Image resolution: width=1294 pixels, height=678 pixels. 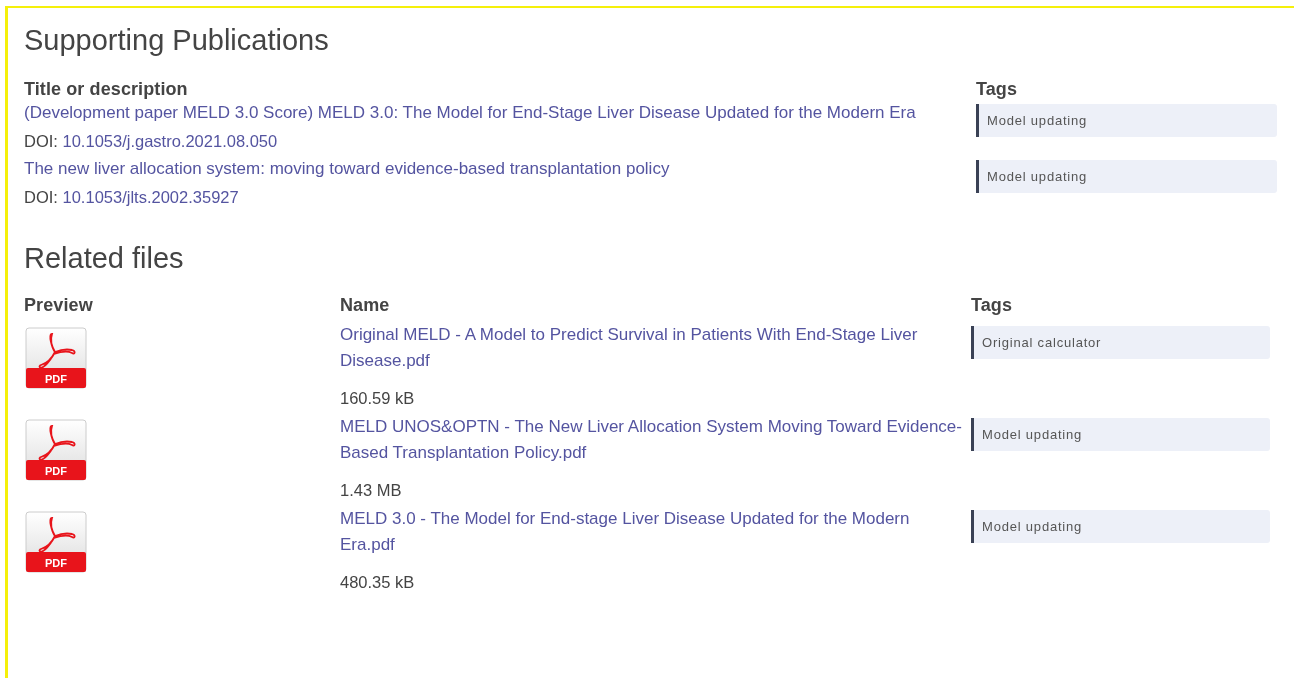 I want to click on file-size: 1.43 MB, so click(x=371, y=490).